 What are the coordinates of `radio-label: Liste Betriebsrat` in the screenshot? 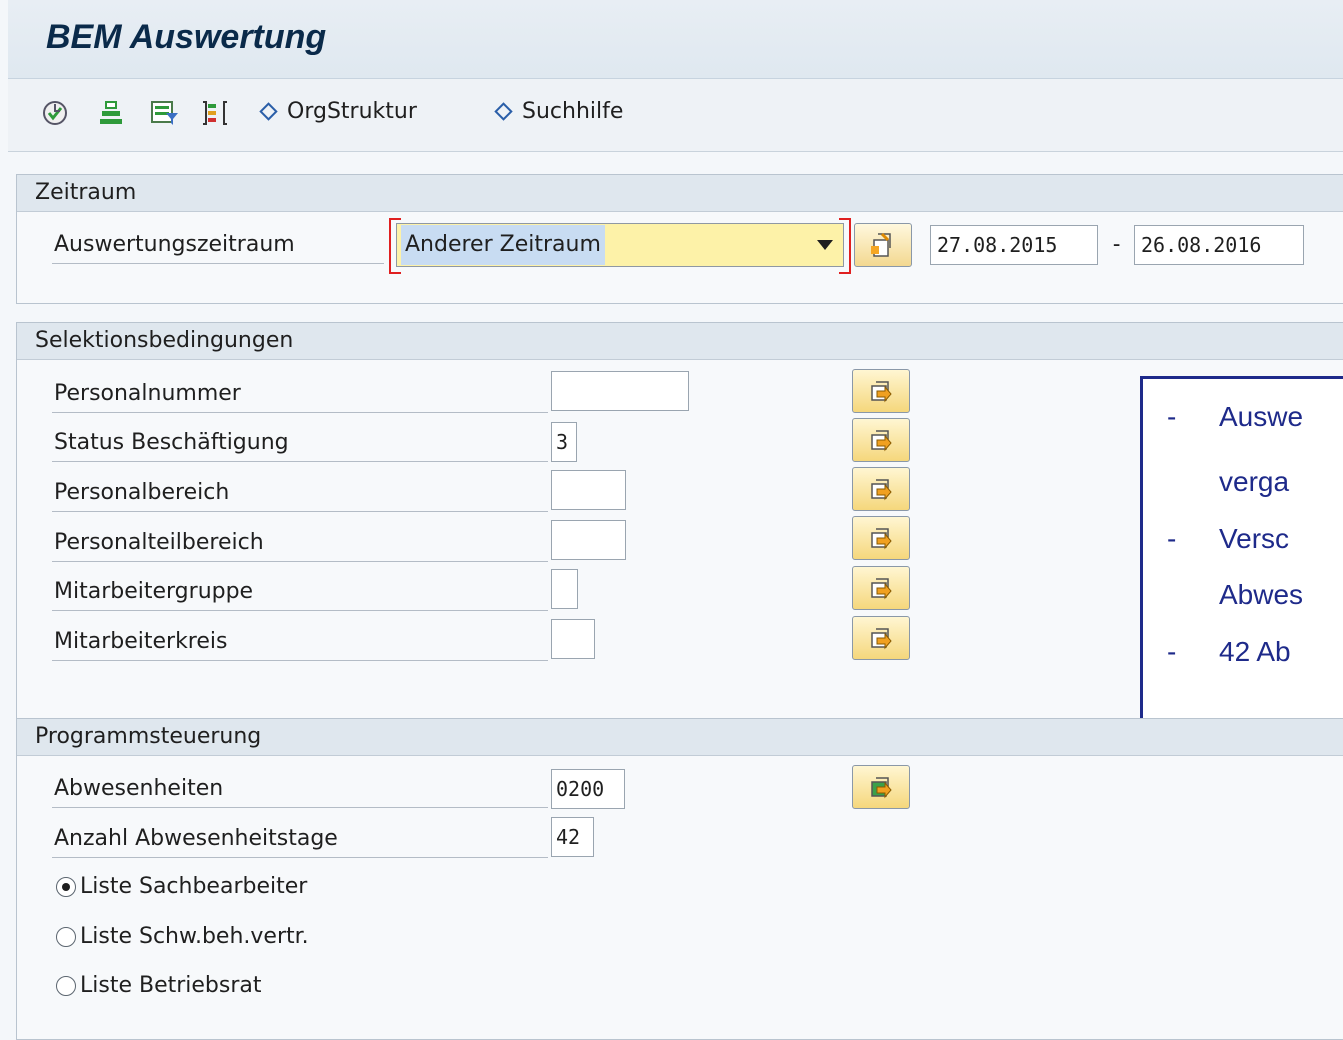 It's located at (171, 985).